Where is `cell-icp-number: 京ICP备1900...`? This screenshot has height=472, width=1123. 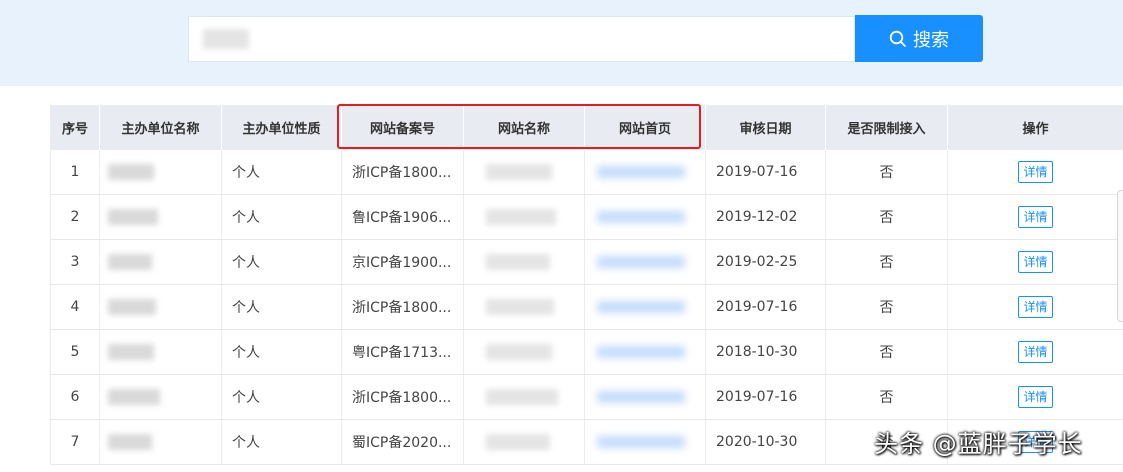 cell-icp-number: 京ICP备1900... is located at coordinates (402, 262).